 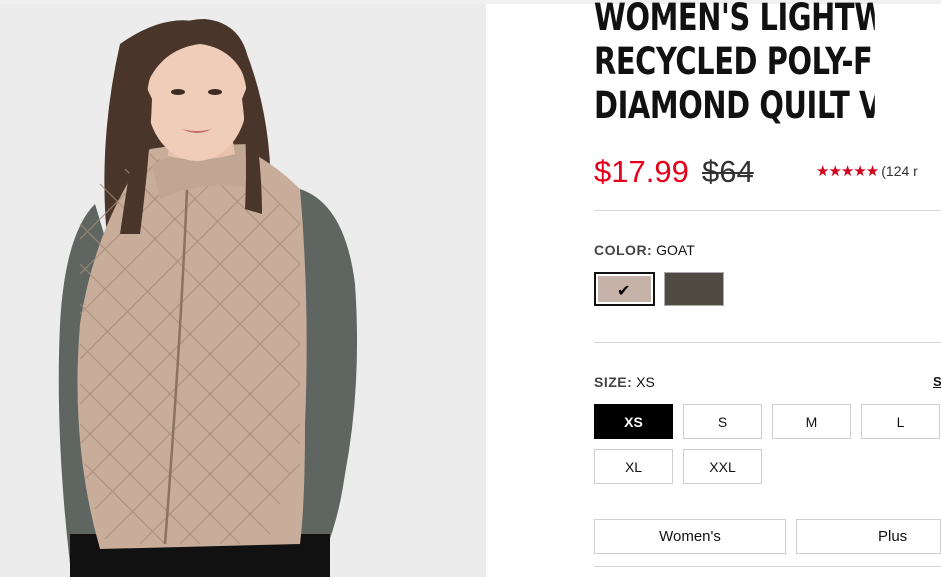 I want to click on size-option-xl: XL, so click(x=633, y=466).